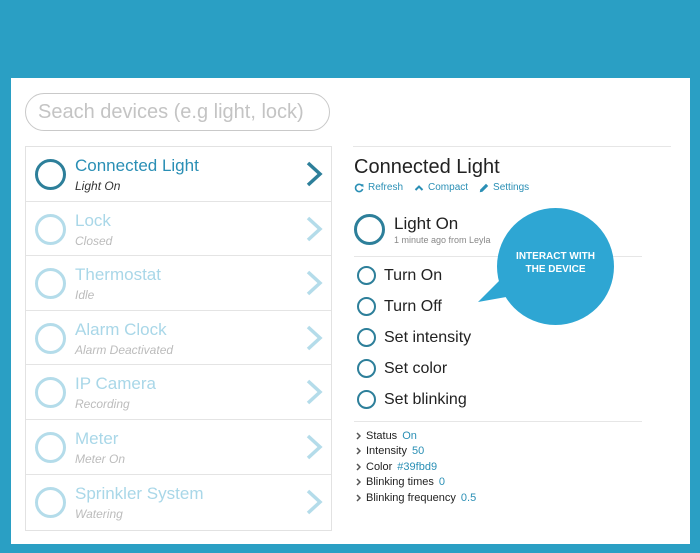 The width and height of the screenshot is (700, 553). I want to click on state-timestamp: 1 minute ago from Leyla, so click(442, 240).